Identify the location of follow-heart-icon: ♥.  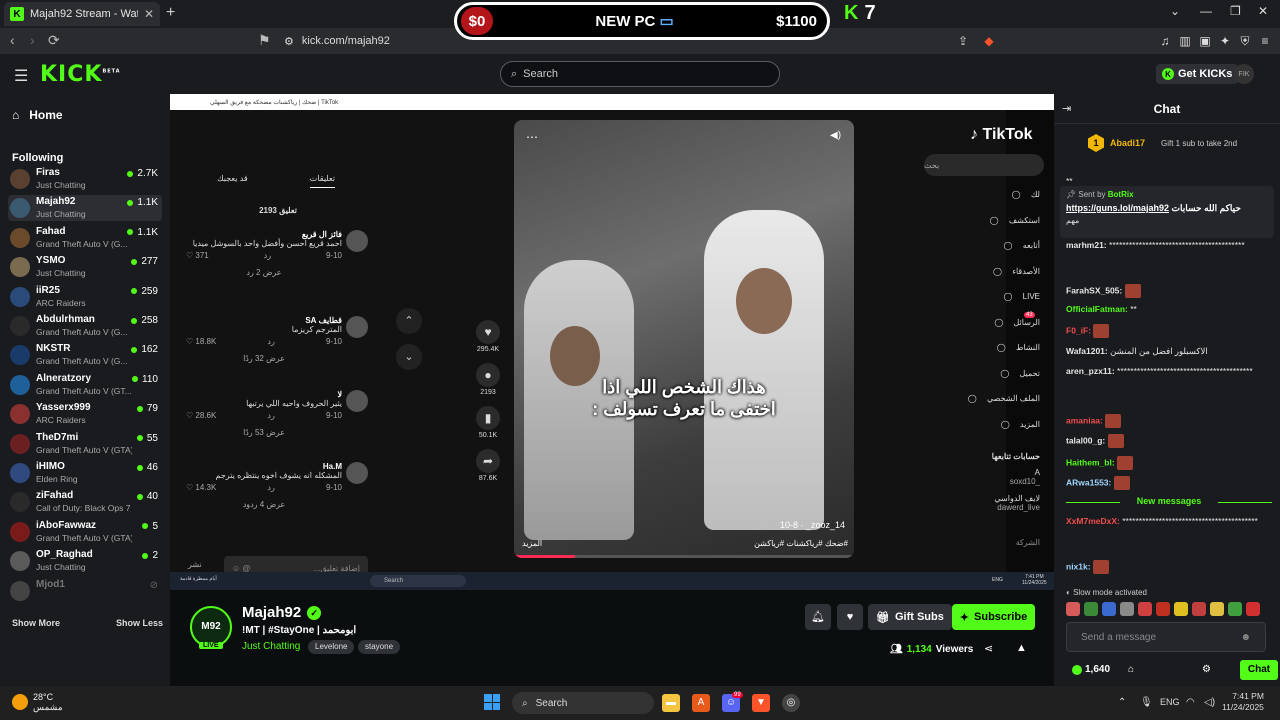
(850, 617).